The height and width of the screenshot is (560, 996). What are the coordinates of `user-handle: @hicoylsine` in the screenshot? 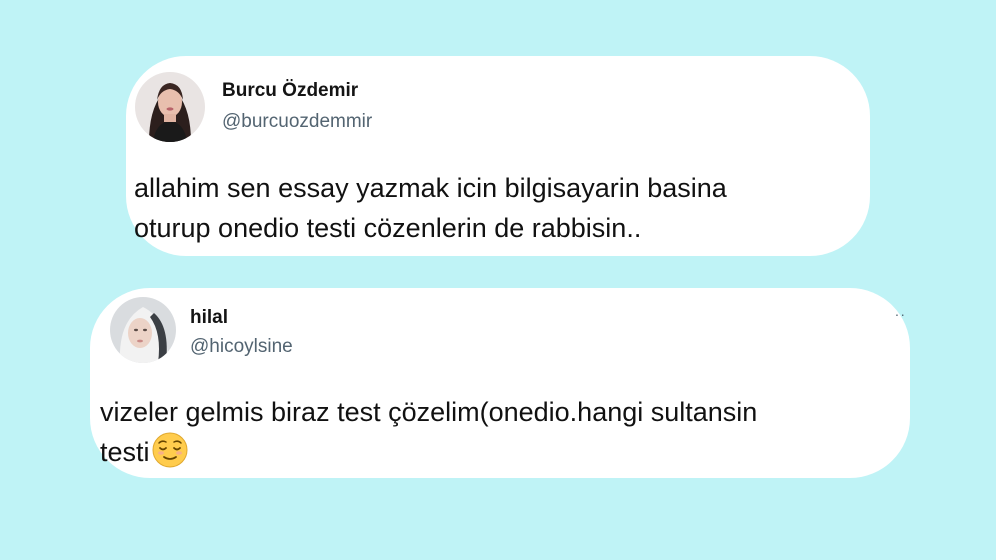 It's located at (241, 347).